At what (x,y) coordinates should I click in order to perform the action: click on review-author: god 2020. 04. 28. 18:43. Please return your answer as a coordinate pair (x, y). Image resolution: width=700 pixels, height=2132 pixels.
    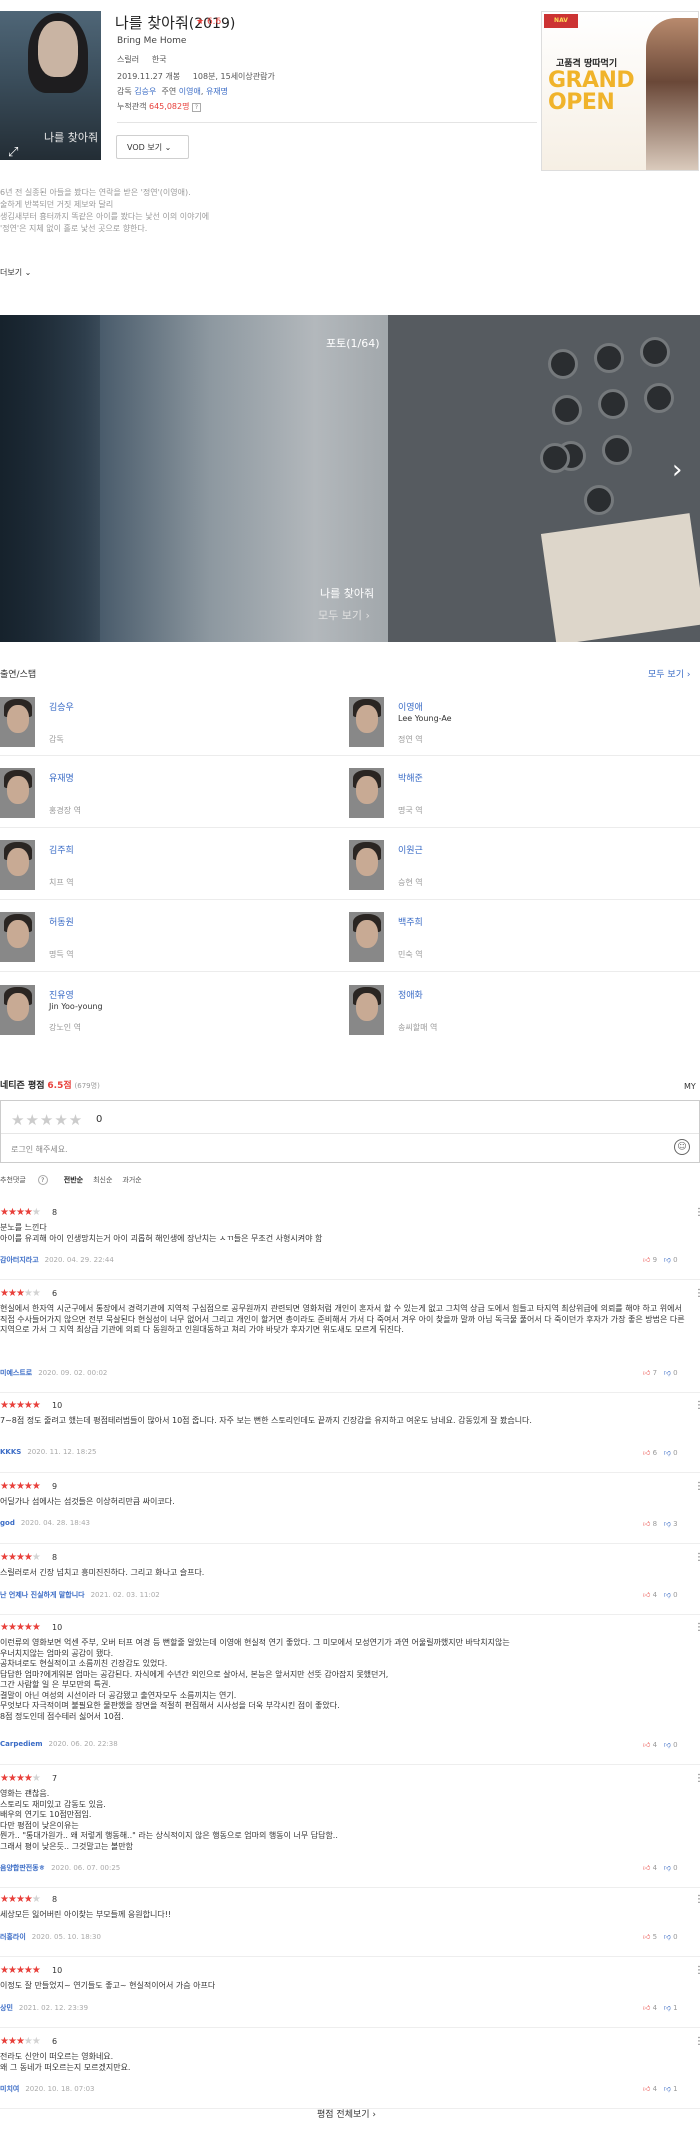
    Looking at the image, I should click on (45, 1523).